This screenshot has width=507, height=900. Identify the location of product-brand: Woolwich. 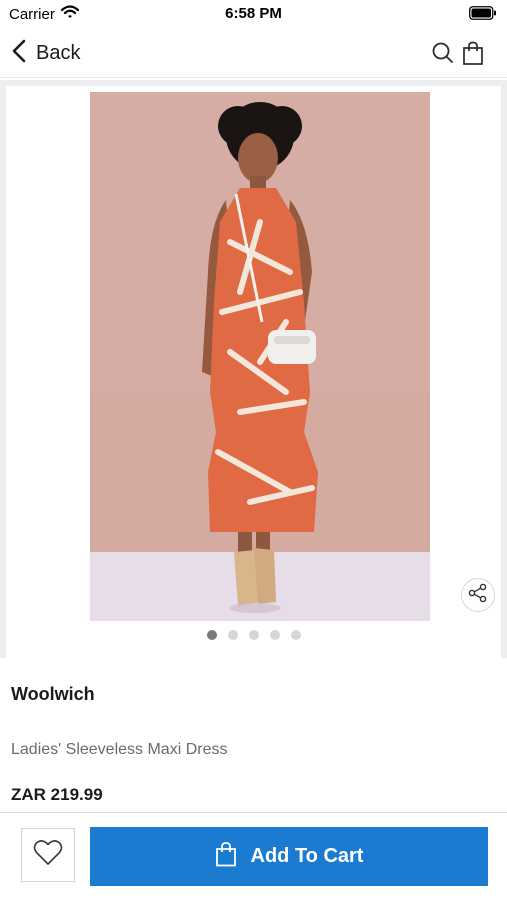
(53, 694).